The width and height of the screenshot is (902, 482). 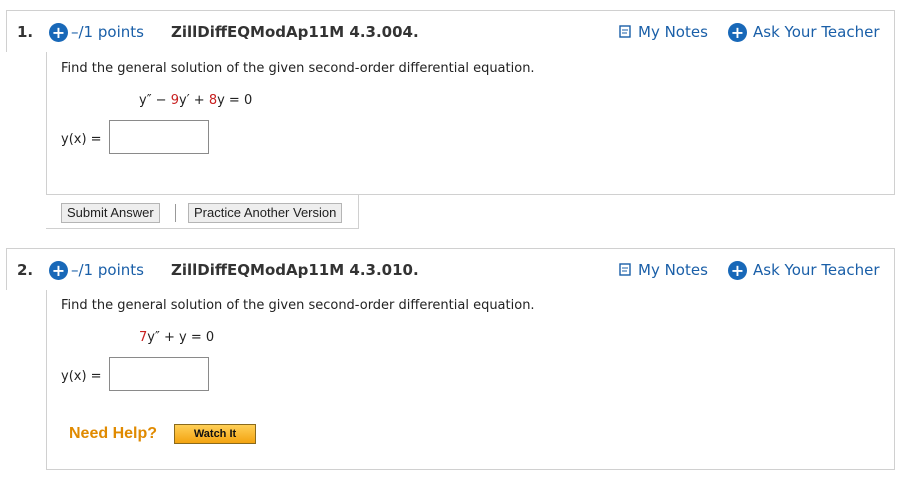 I want to click on submit-answer-button: Submit Answer, so click(x=110, y=213).